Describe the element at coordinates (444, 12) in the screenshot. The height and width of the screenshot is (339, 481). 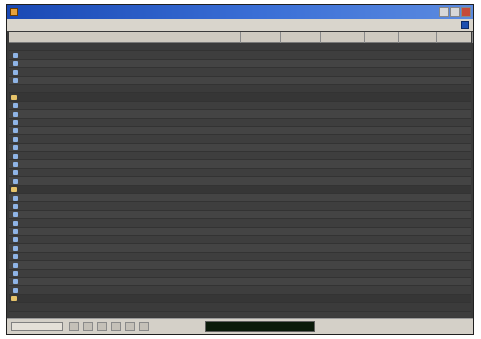
I see `minimize-button` at that location.